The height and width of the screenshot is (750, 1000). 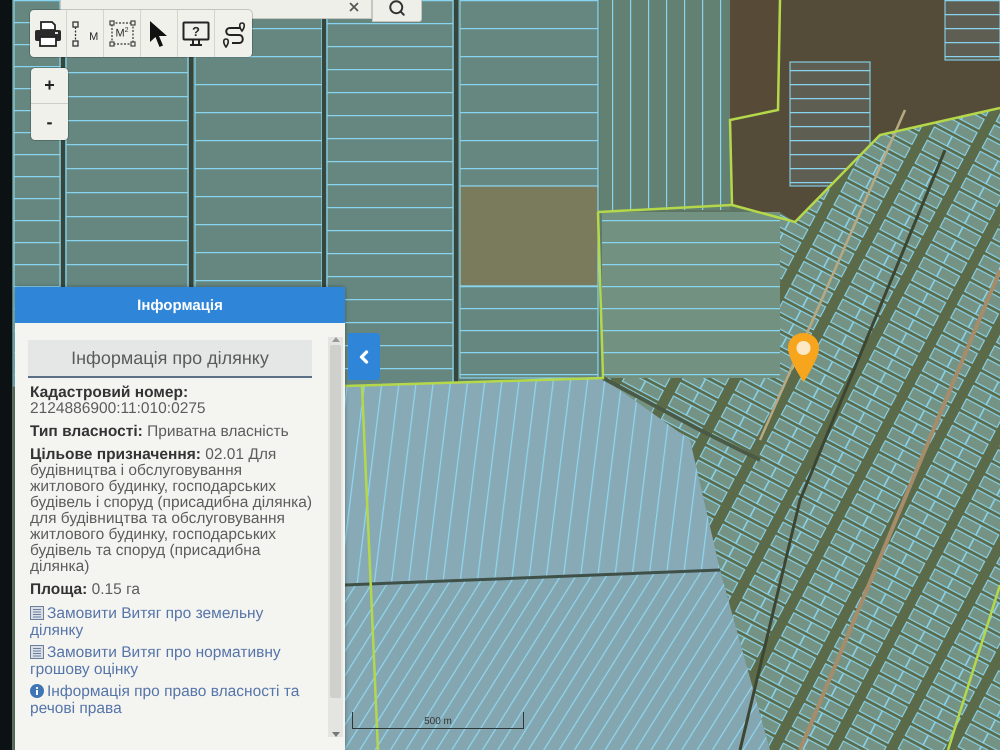 What do you see at coordinates (171, 700) in the screenshot?
I see `panel-link: Інформація про право власності та речові права` at bounding box center [171, 700].